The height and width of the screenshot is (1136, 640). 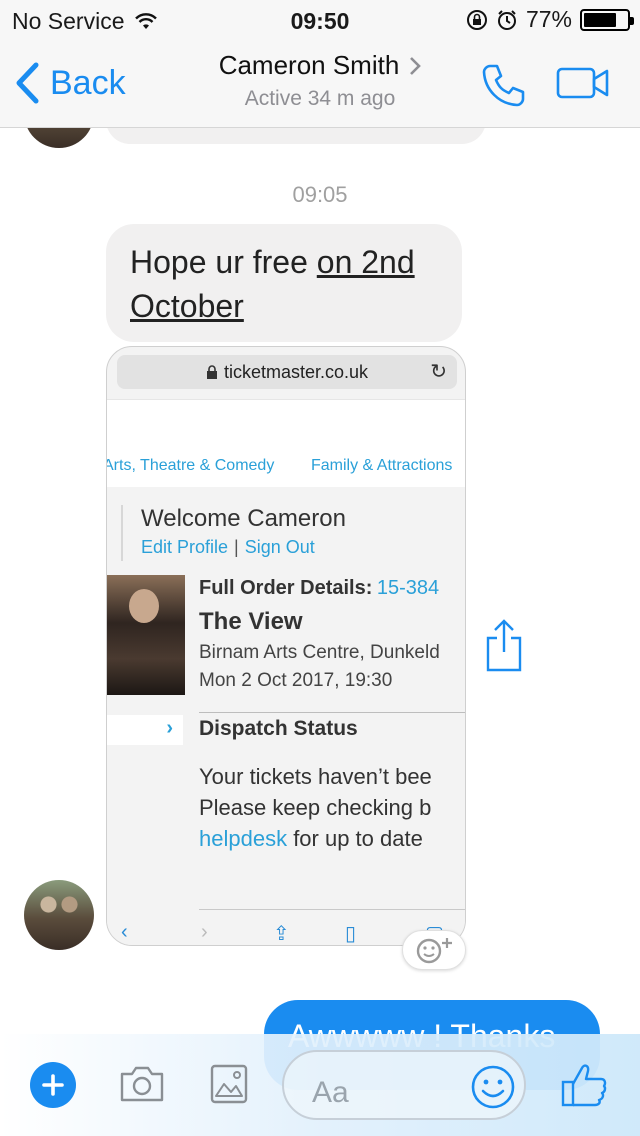 I want to click on share-button, so click(x=504, y=647).